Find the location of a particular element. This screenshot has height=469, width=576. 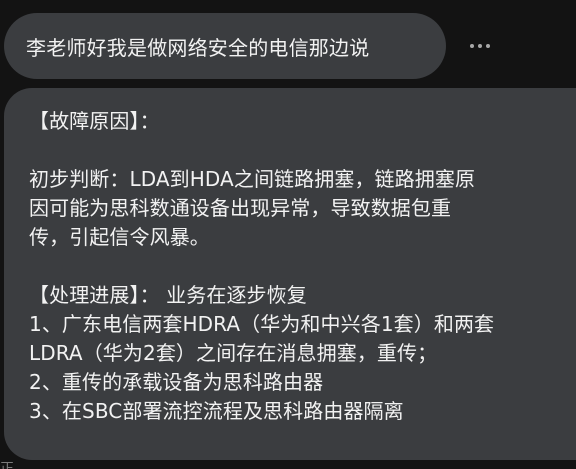

message-line-5: 传，引起信令风暴。 is located at coordinates (119, 237).